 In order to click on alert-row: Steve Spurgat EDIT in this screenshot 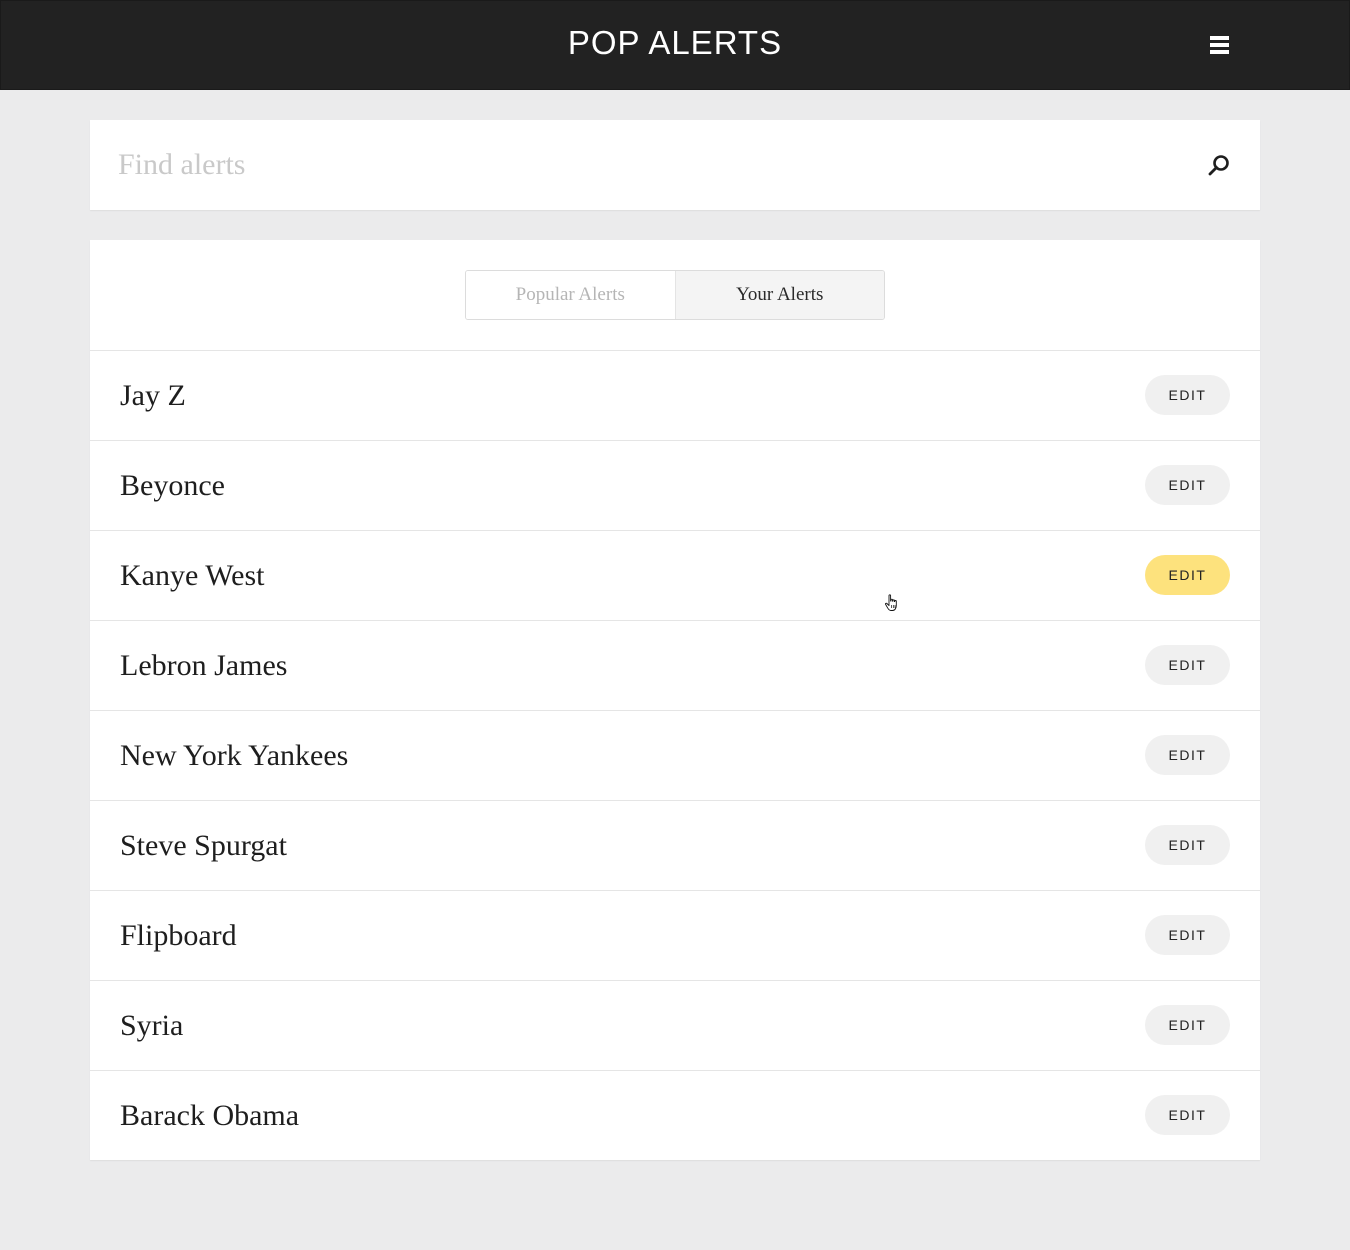, I will do `click(675, 845)`.